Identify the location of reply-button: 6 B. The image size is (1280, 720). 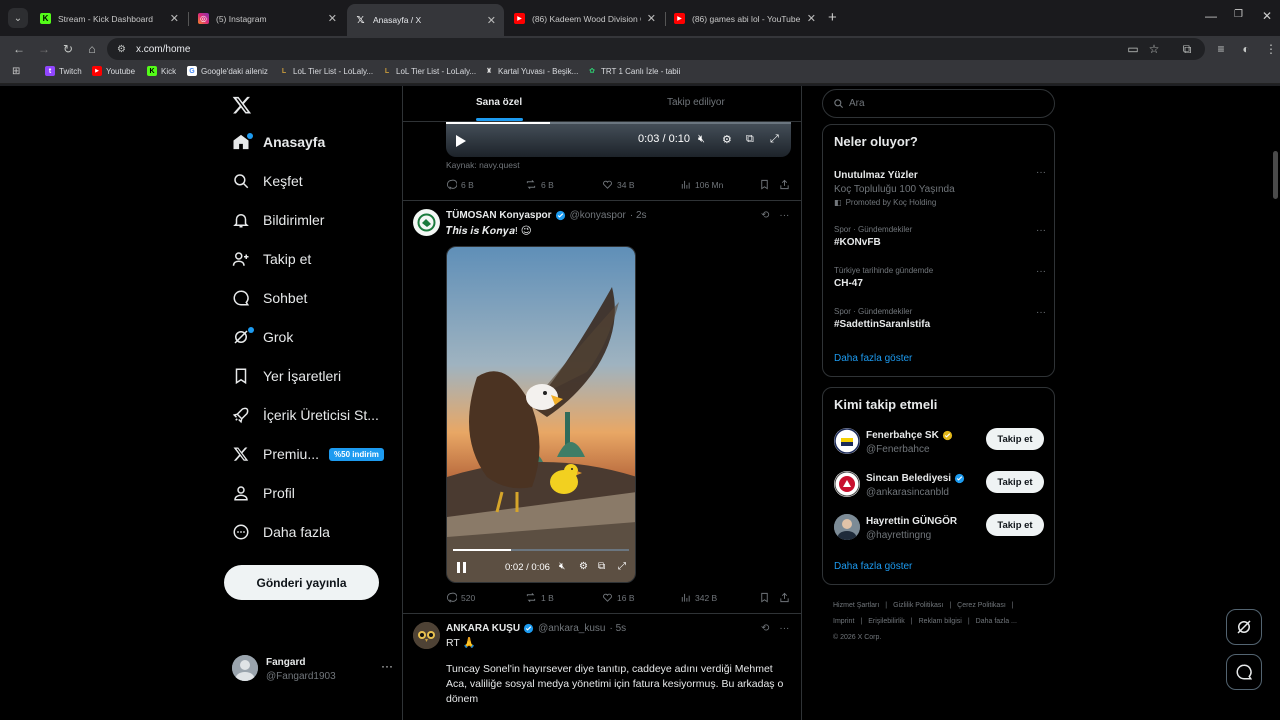
(460, 184).